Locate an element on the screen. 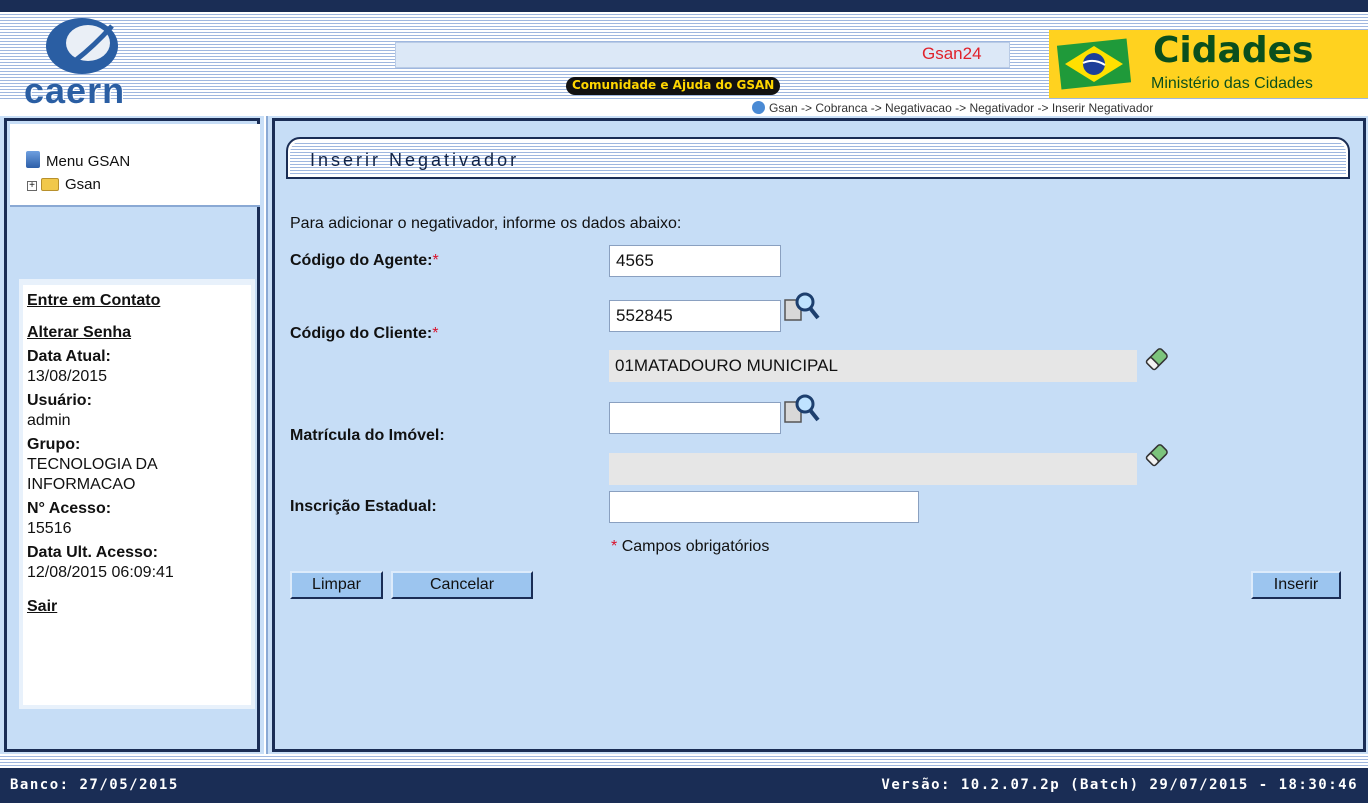  top-bar is located at coordinates (684, 6).